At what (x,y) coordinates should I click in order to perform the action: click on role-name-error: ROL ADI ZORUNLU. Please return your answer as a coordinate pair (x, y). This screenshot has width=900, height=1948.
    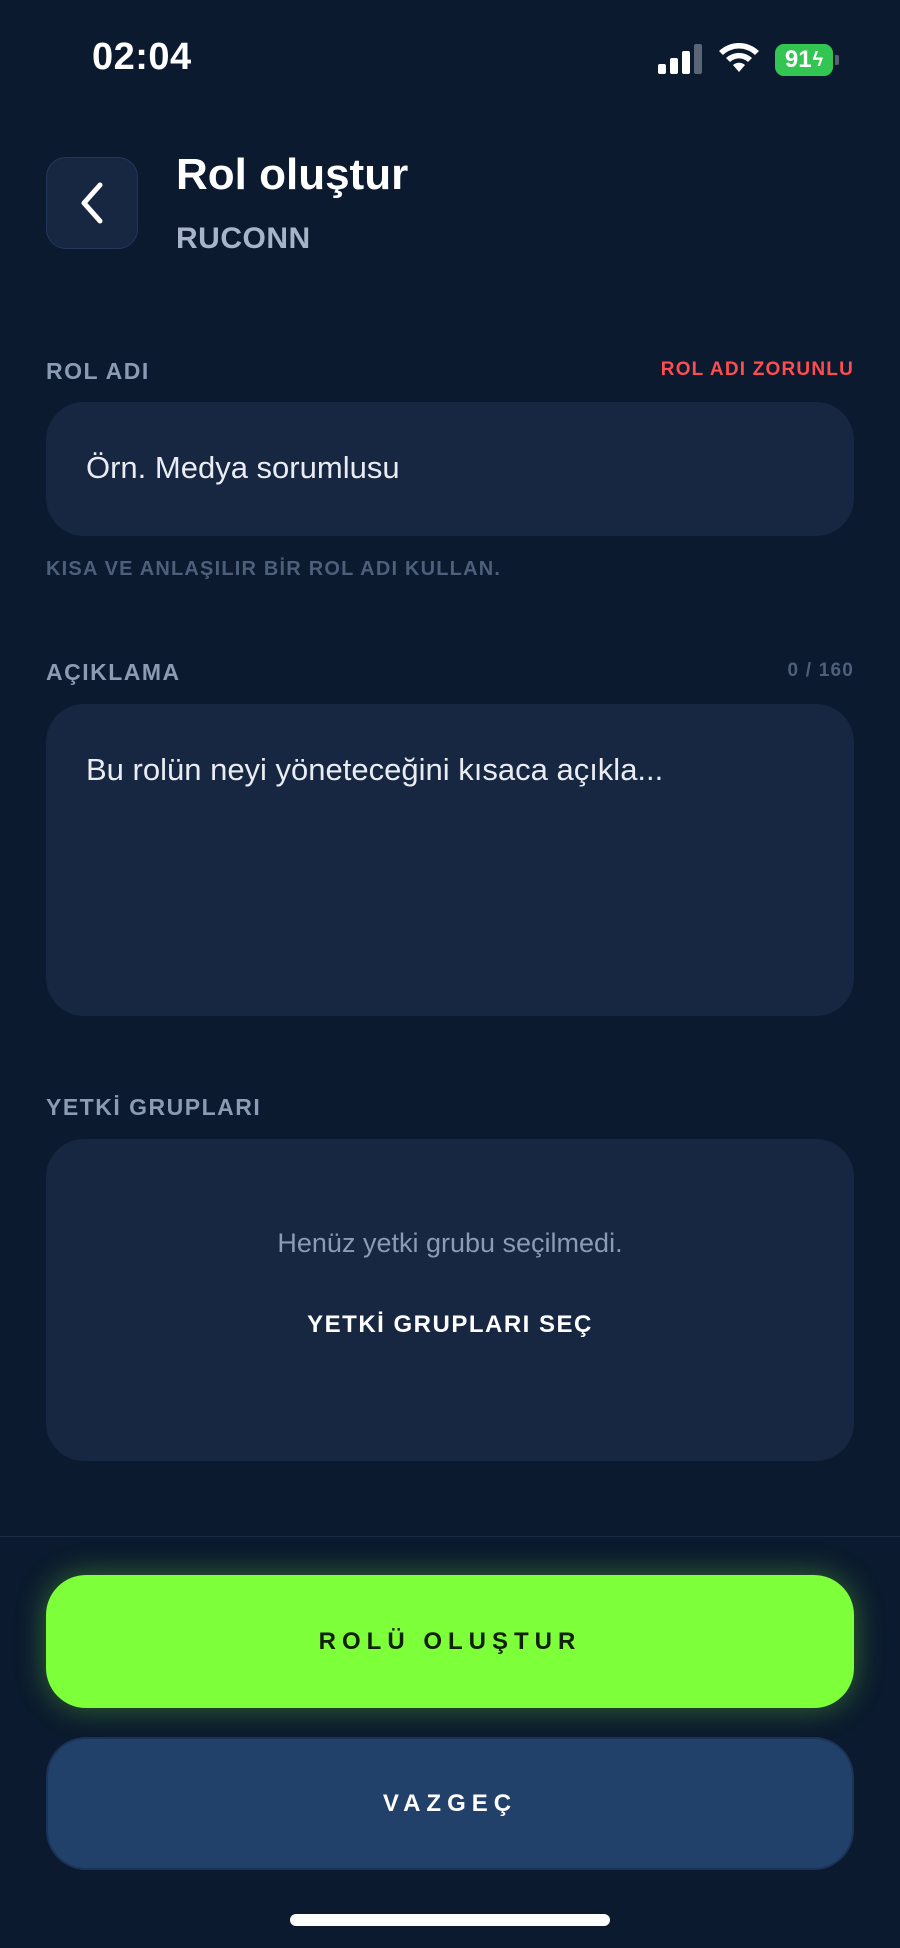
    Looking at the image, I should click on (757, 369).